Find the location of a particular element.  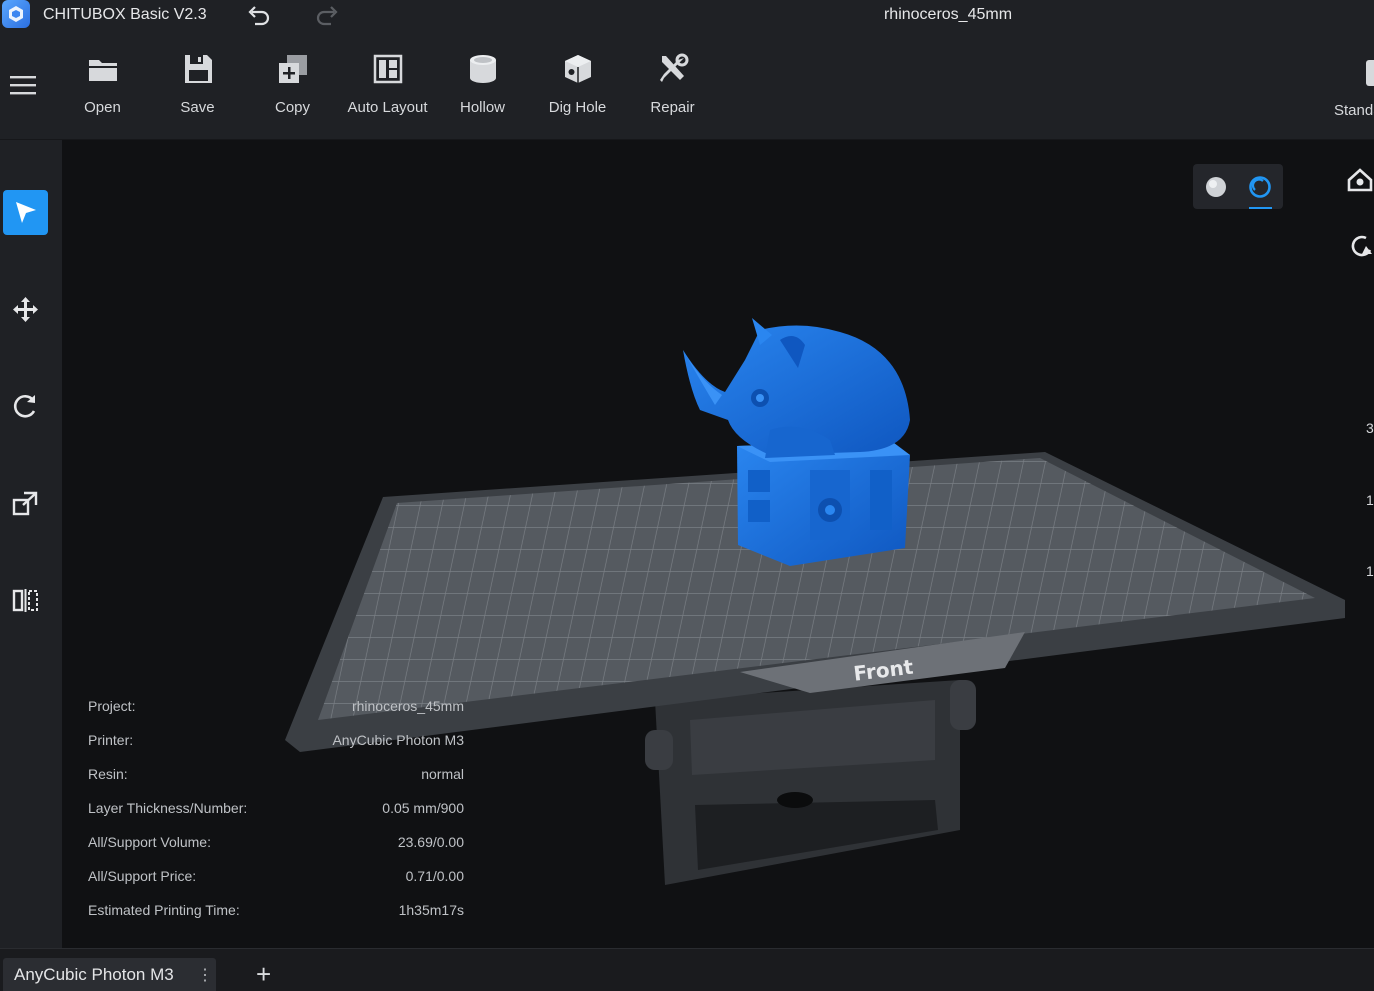

repair-tools-icon is located at coordinates (673, 67).